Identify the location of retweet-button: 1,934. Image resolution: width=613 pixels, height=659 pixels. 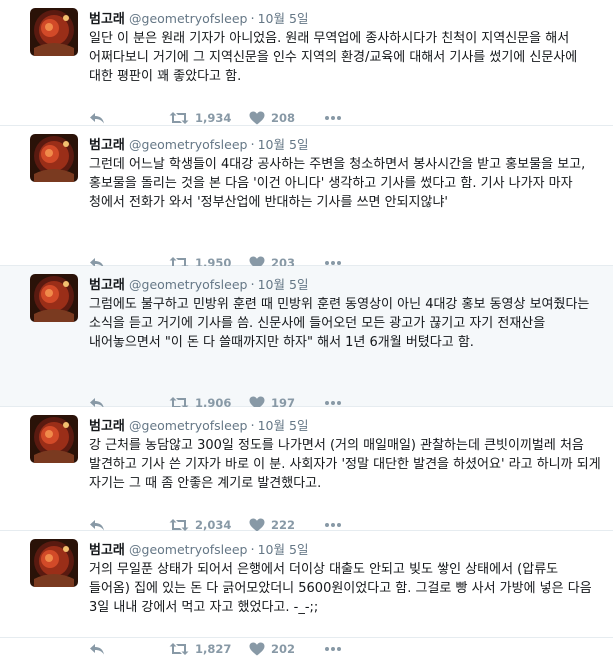
(209, 118).